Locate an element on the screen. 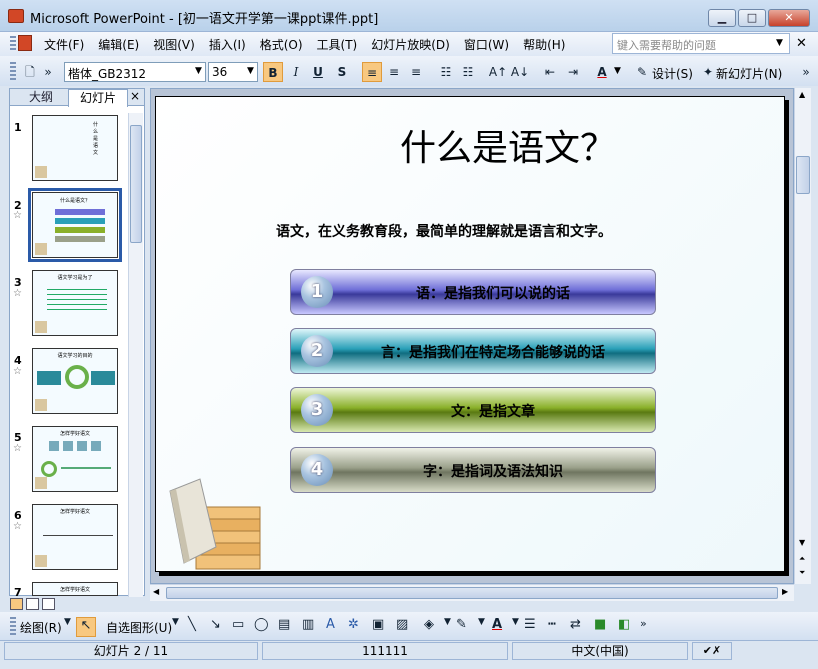  line-style-icon: ☰ is located at coordinates (530, 624).